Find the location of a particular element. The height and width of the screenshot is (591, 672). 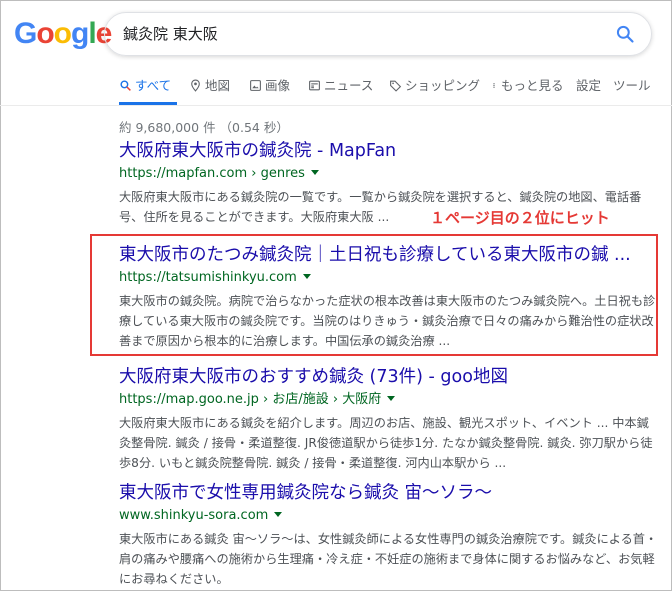

result-url-text: https://mapfan.com › genres is located at coordinates (212, 173).